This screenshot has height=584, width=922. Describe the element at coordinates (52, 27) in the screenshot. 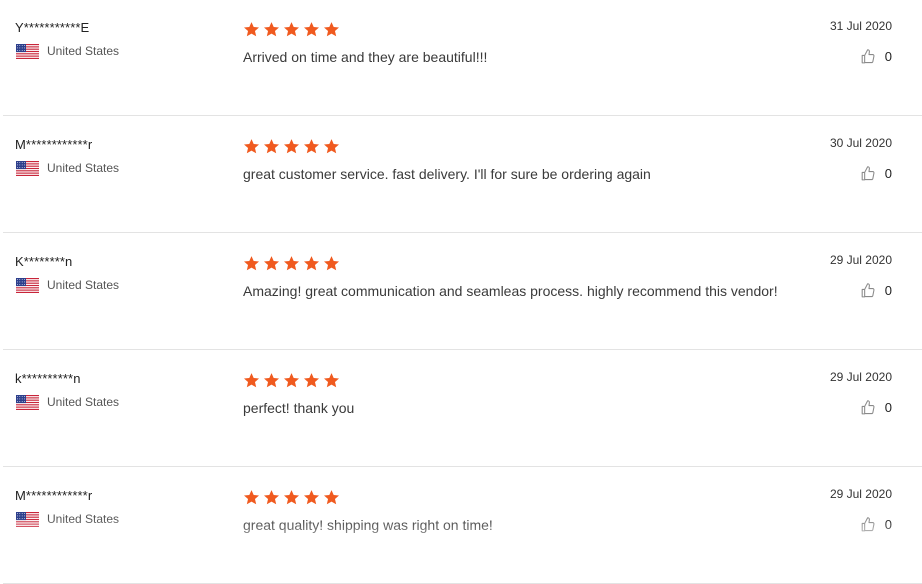

I see `buyer-name: Y***********E` at that location.